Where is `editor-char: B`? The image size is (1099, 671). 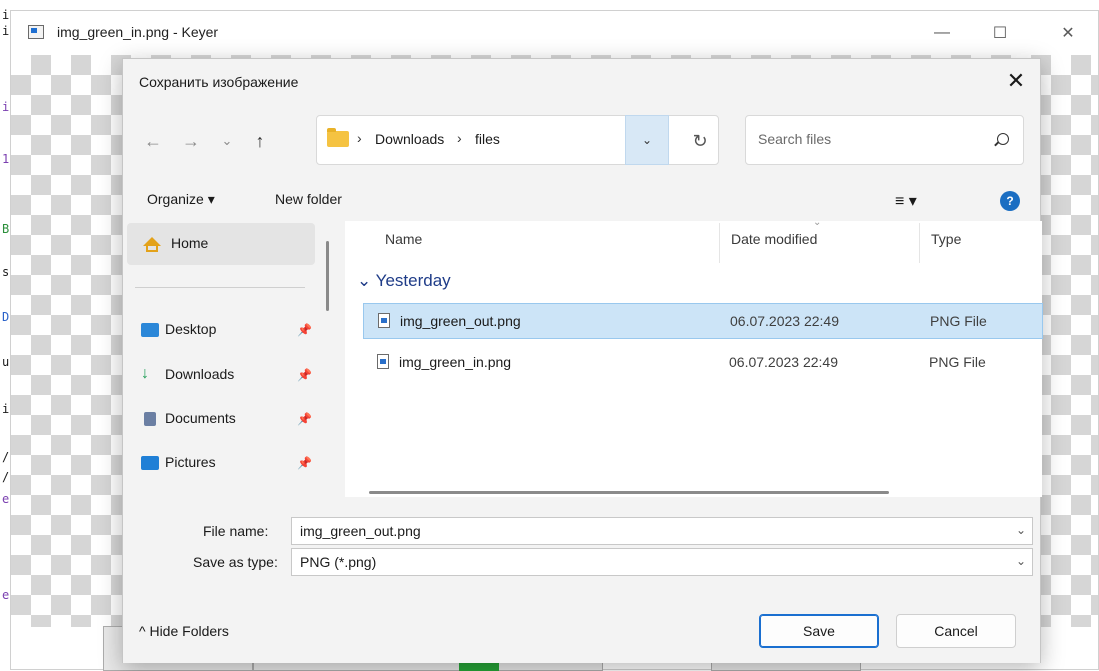 editor-char: B is located at coordinates (6, 229).